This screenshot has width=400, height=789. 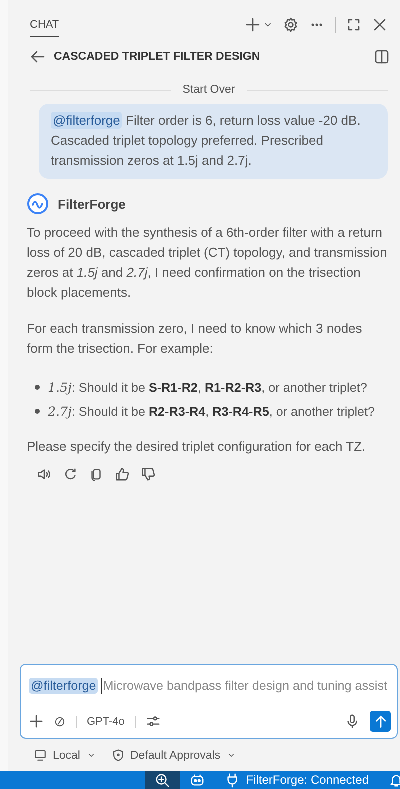 What do you see at coordinates (175, 756) in the screenshot?
I see `approvals-dropdown: Default Approvals` at bounding box center [175, 756].